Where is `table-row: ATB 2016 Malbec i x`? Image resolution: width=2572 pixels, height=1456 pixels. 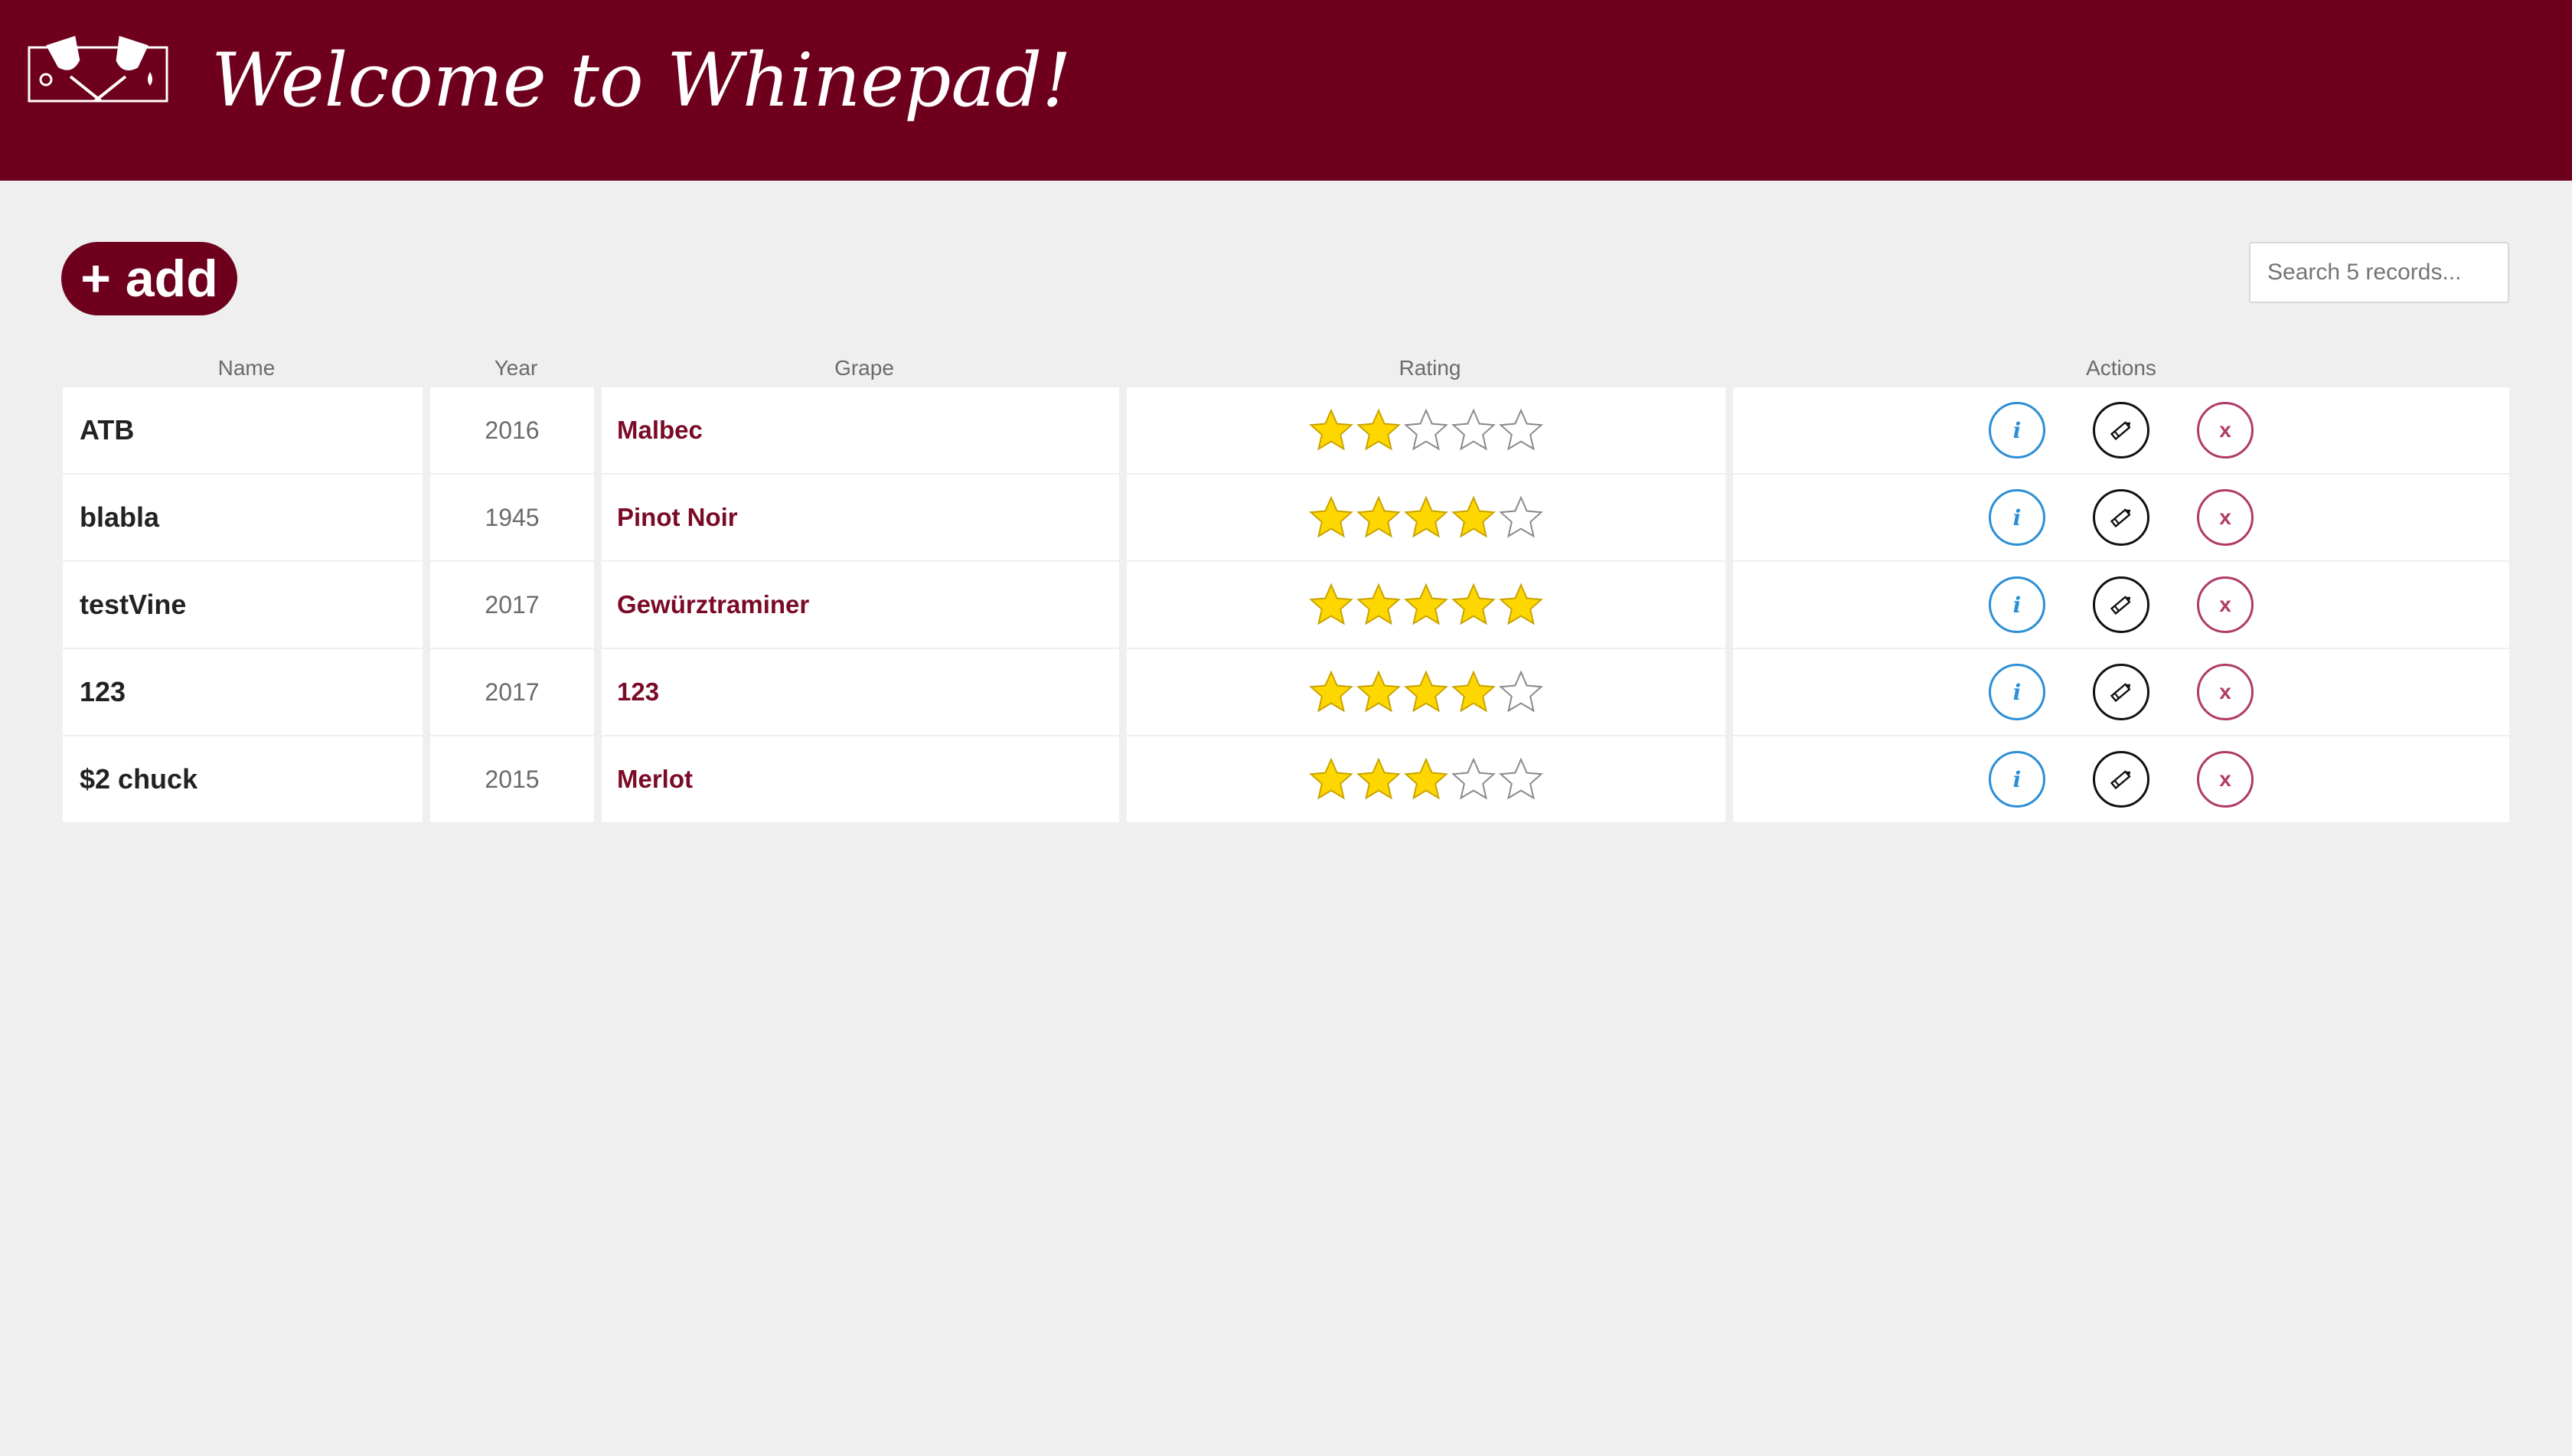 table-row: ATB 2016 Malbec i x is located at coordinates (1286, 430).